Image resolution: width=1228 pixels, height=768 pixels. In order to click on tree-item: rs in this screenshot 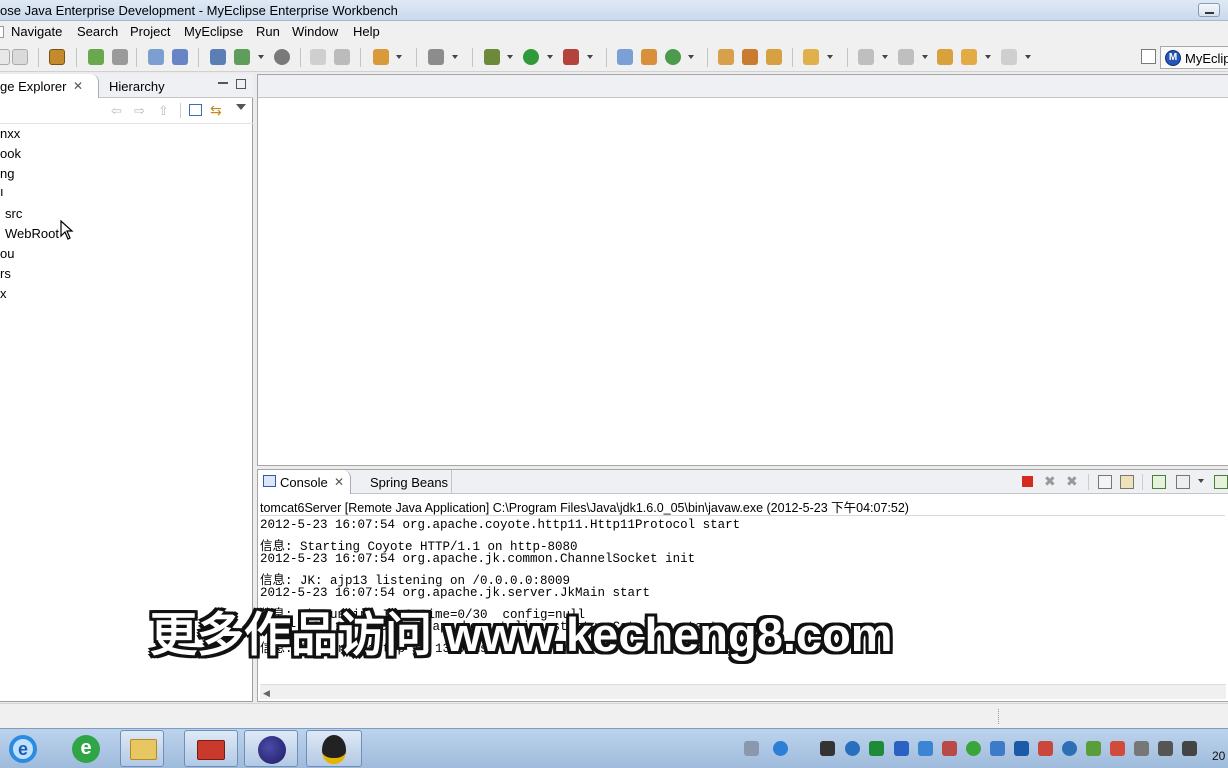, I will do `click(5, 273)`.